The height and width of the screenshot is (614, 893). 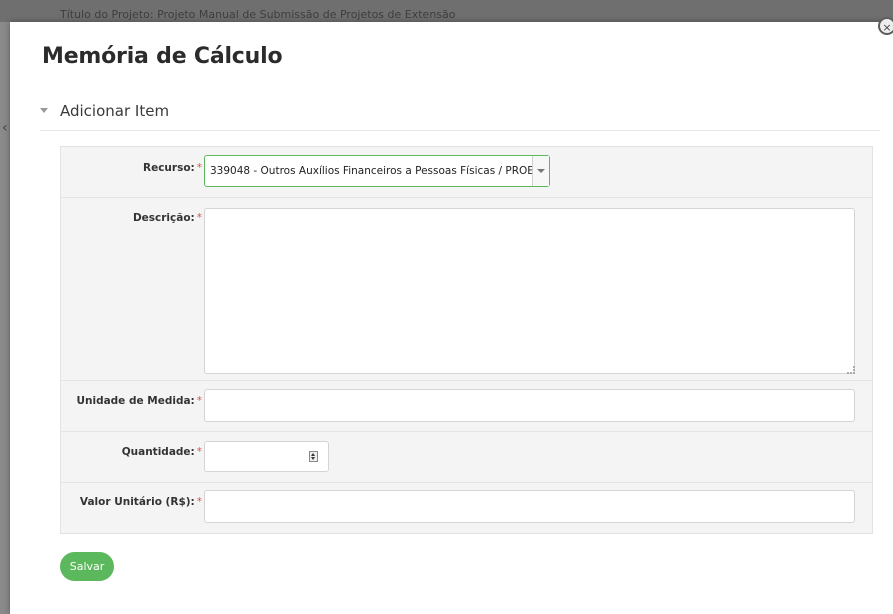 I want to click on section-toggle-adicionar-item: Adicionar Item, so click(x=460, y=116).